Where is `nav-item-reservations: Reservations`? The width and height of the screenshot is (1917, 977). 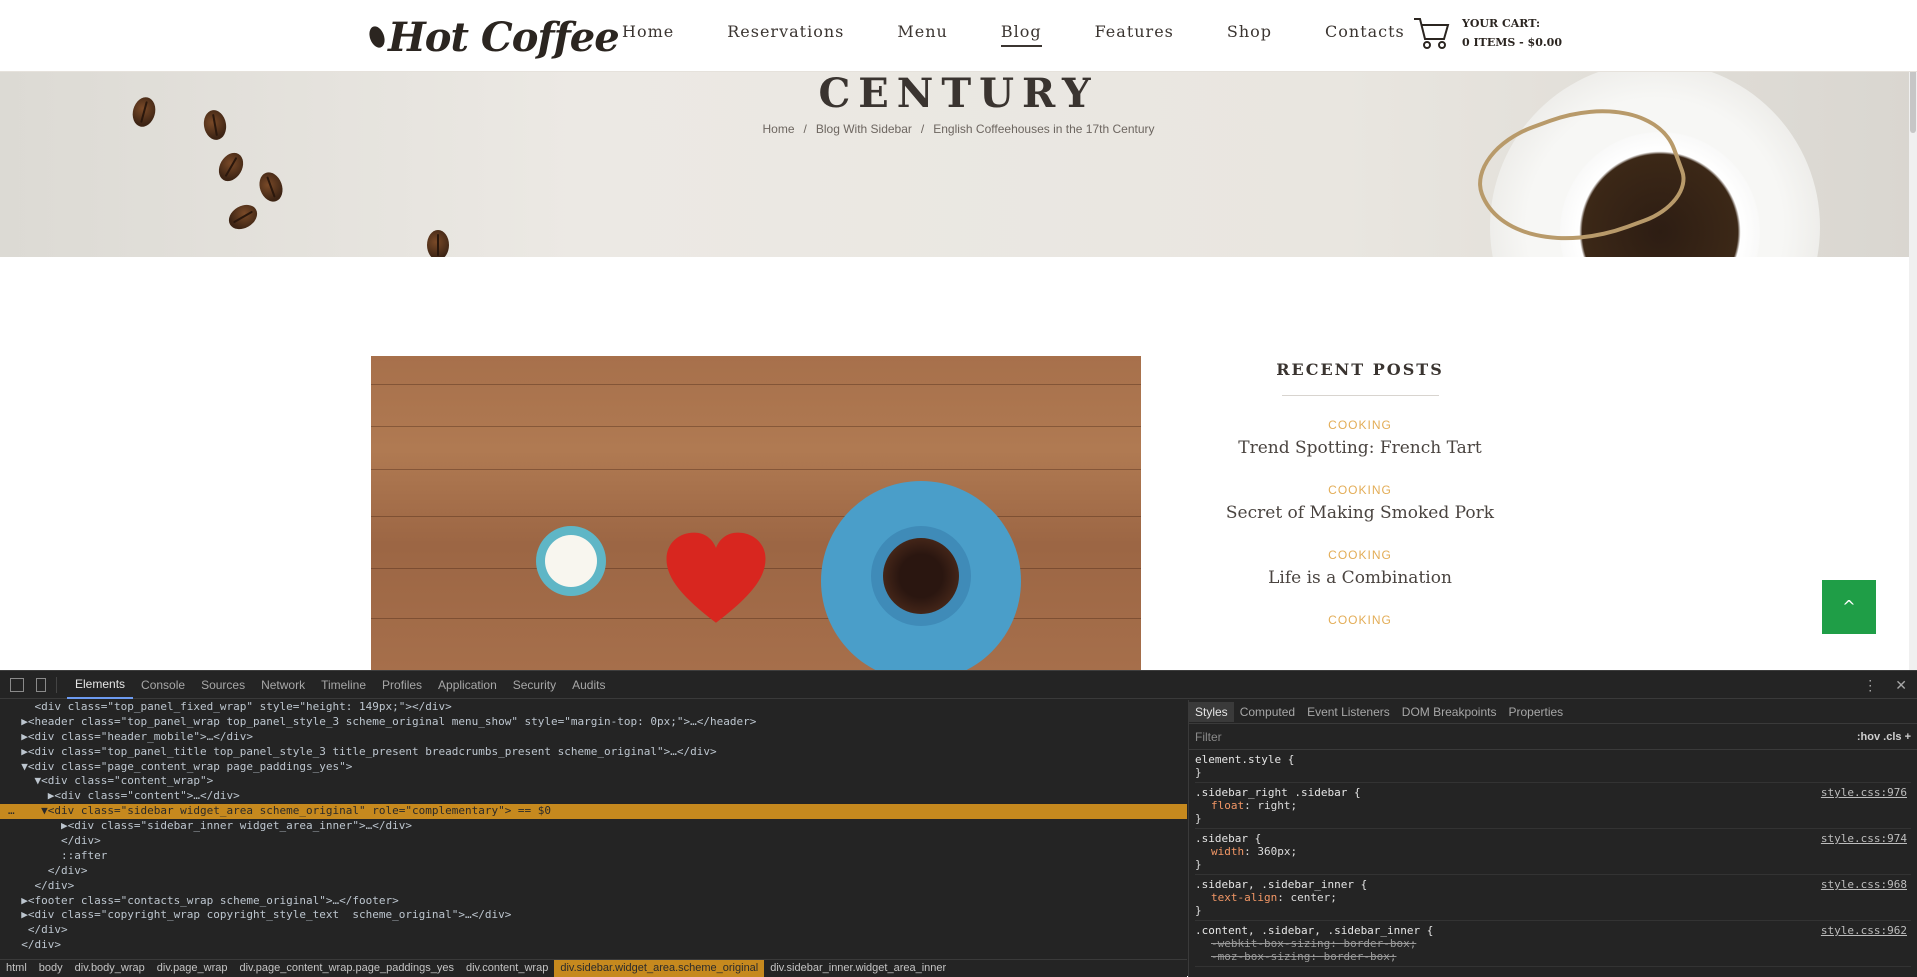
nav-item-reservations: Reservations is located at coordinates (785, 34).